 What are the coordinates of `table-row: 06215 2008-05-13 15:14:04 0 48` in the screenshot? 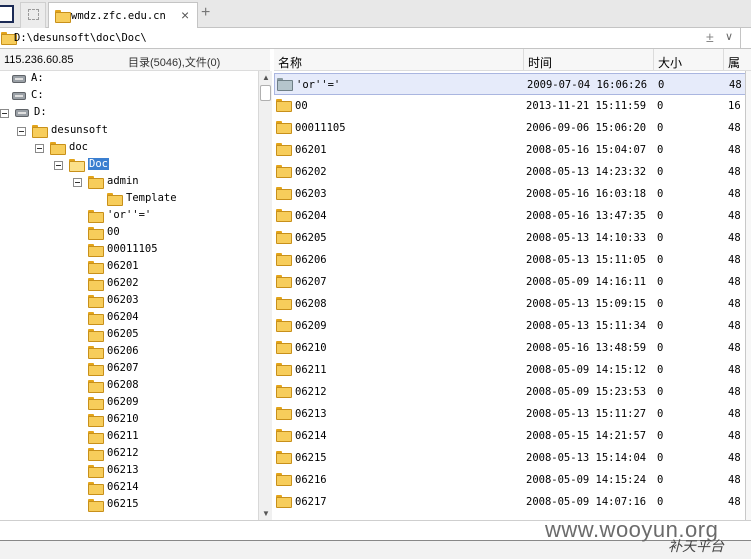 It's located at (512, 458).